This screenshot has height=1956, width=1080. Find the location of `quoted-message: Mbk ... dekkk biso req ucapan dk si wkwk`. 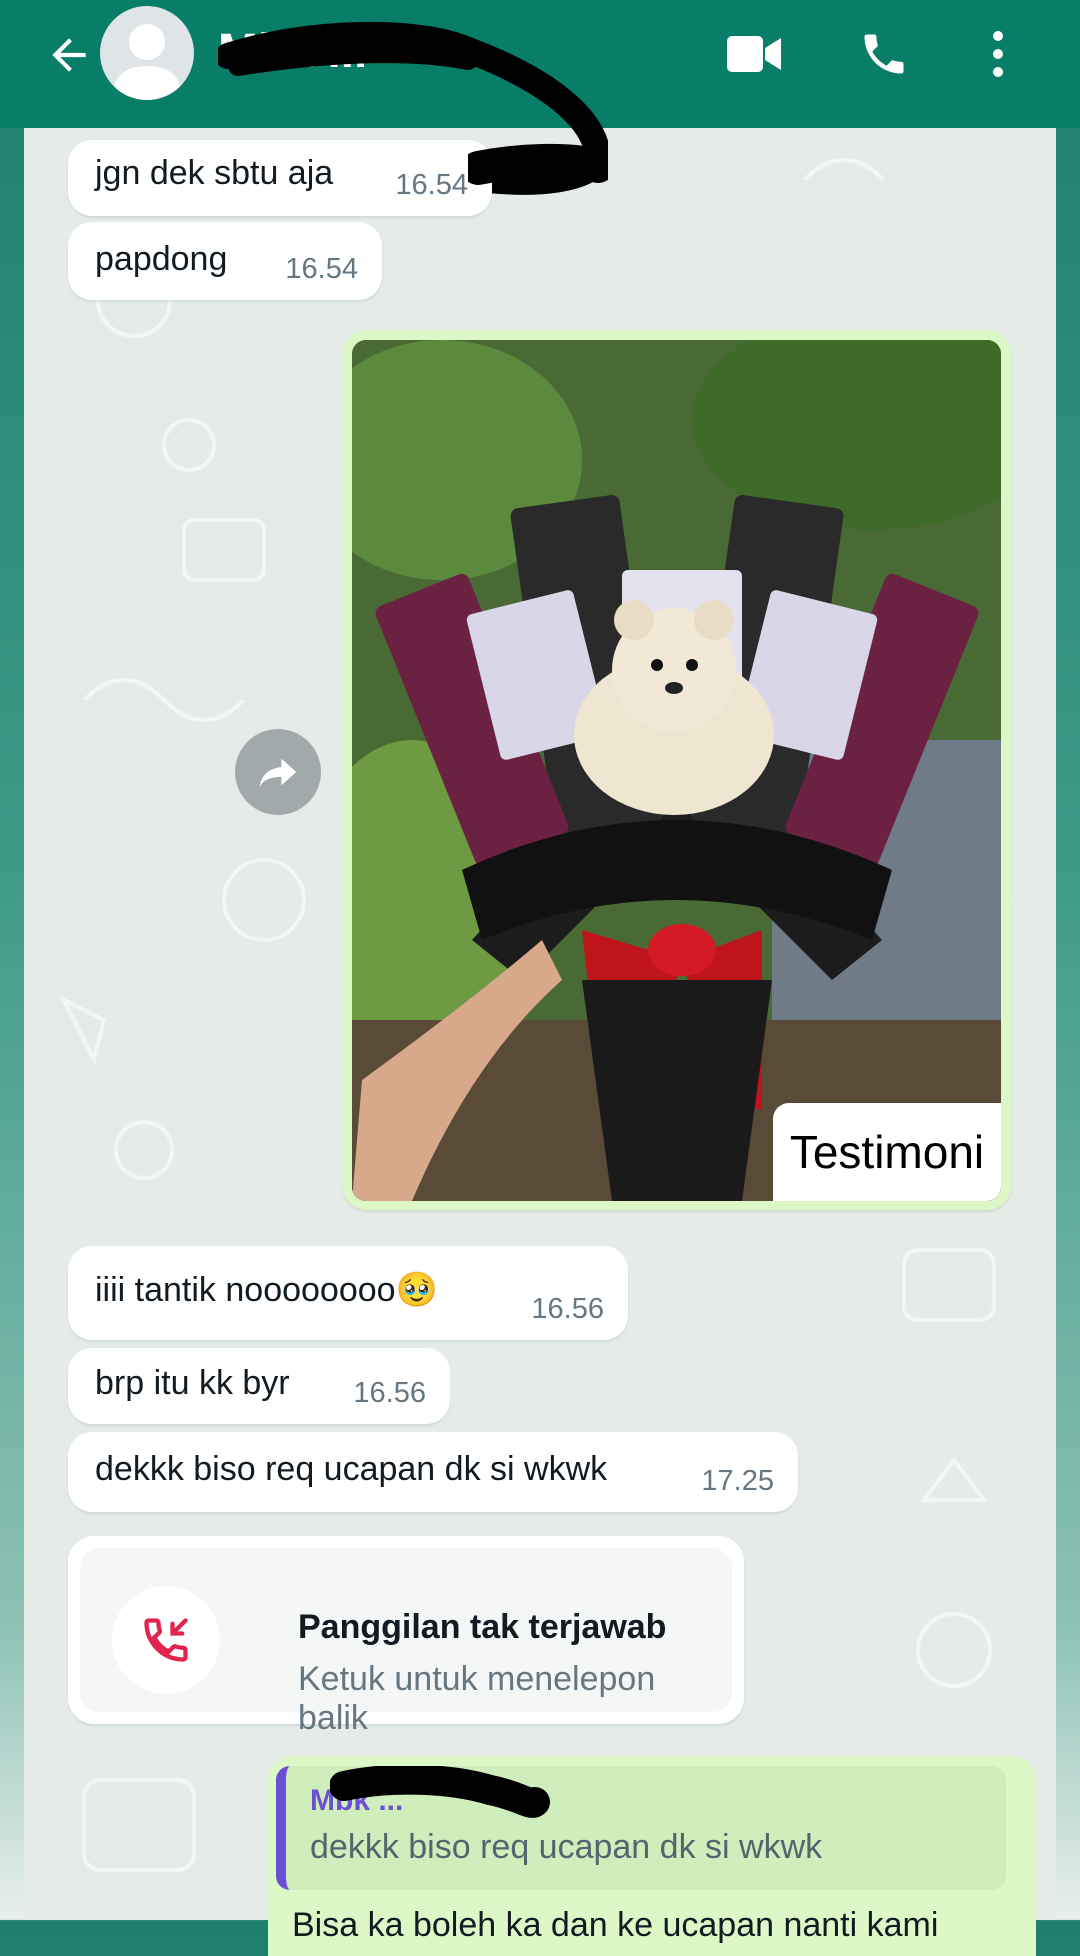

quoted-message: Mbk ... dekkk biso req ucapan dk si wkwk is located at coordinates (641, 1828).